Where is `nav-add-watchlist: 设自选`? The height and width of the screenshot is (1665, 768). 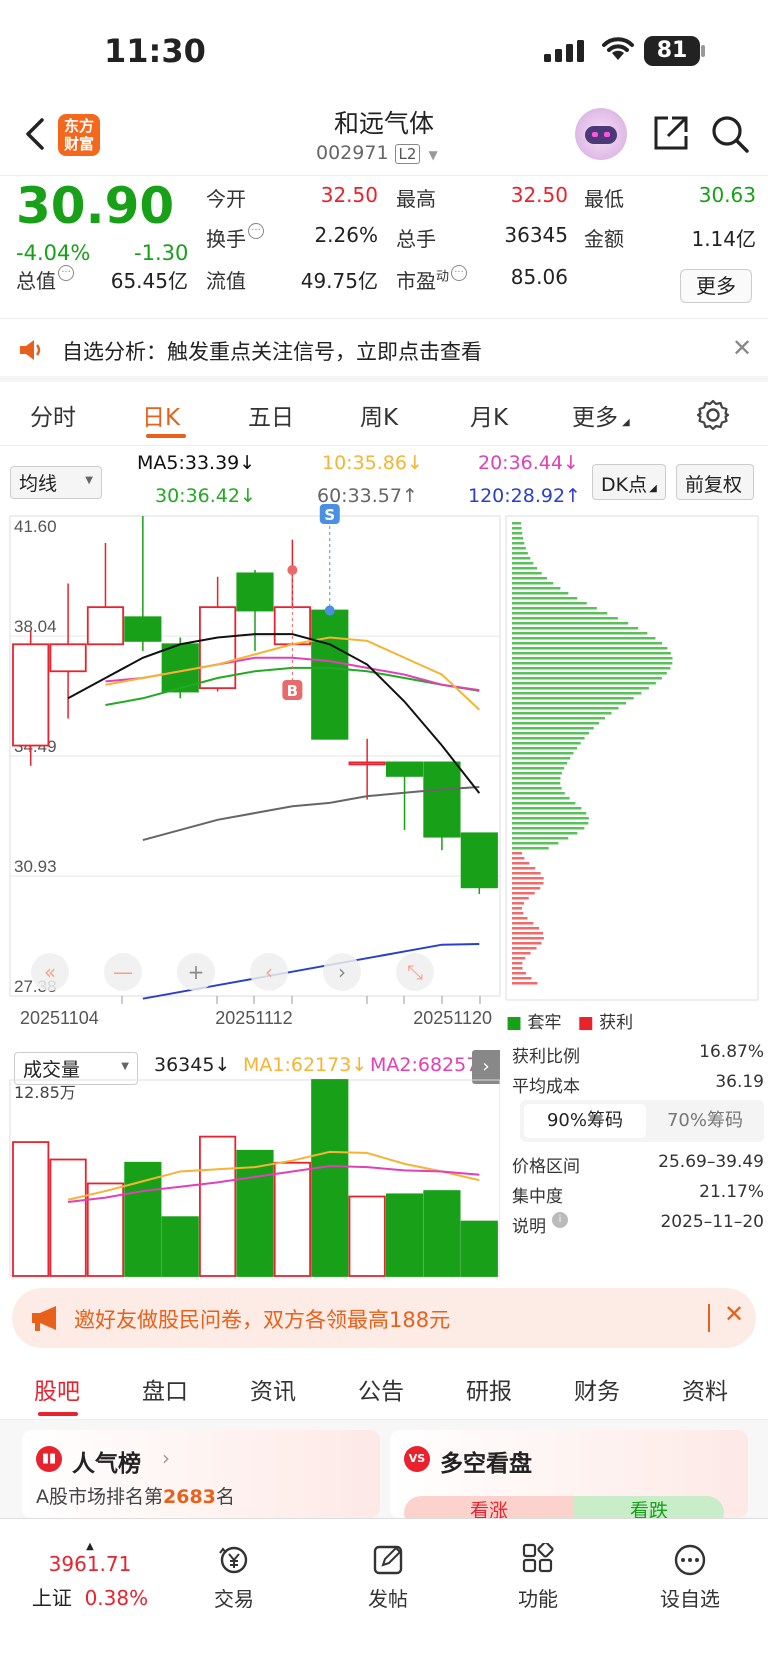
nav-add-watchlist: 设自选 is located at coordinates (690, 1577).